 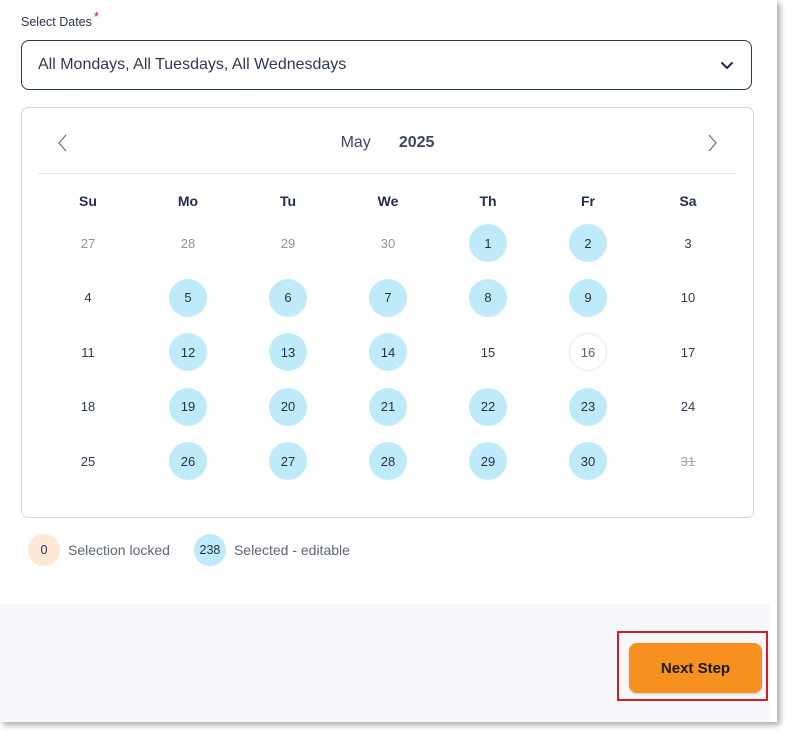 I want to click on calendar-day-text: 2, so click(x=588, y=243).